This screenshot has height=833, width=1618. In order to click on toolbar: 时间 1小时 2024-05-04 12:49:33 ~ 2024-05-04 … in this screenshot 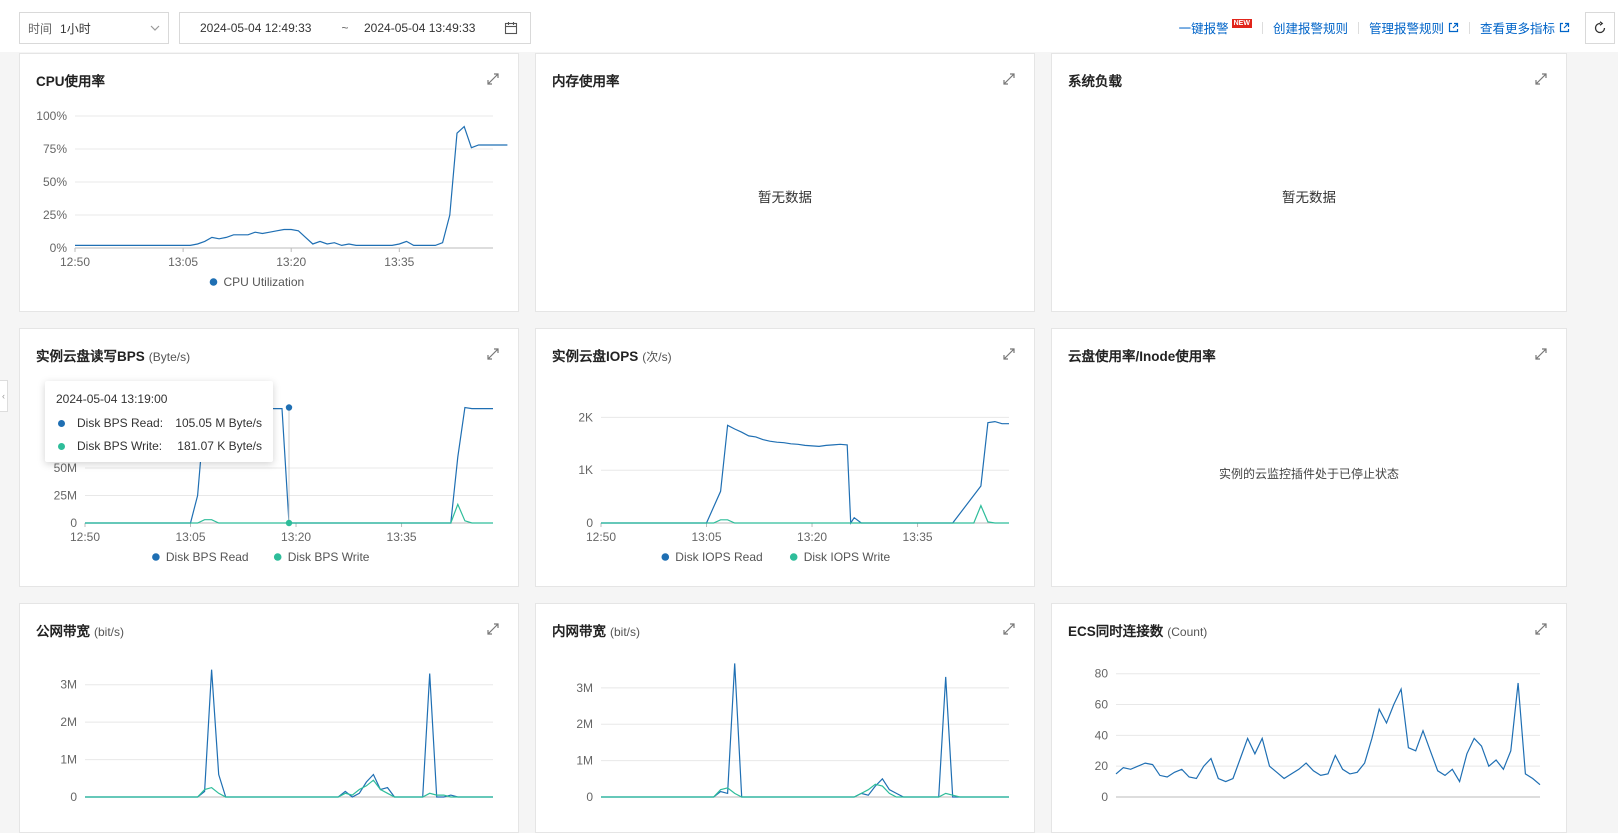, I will do `click(809, 26)`.